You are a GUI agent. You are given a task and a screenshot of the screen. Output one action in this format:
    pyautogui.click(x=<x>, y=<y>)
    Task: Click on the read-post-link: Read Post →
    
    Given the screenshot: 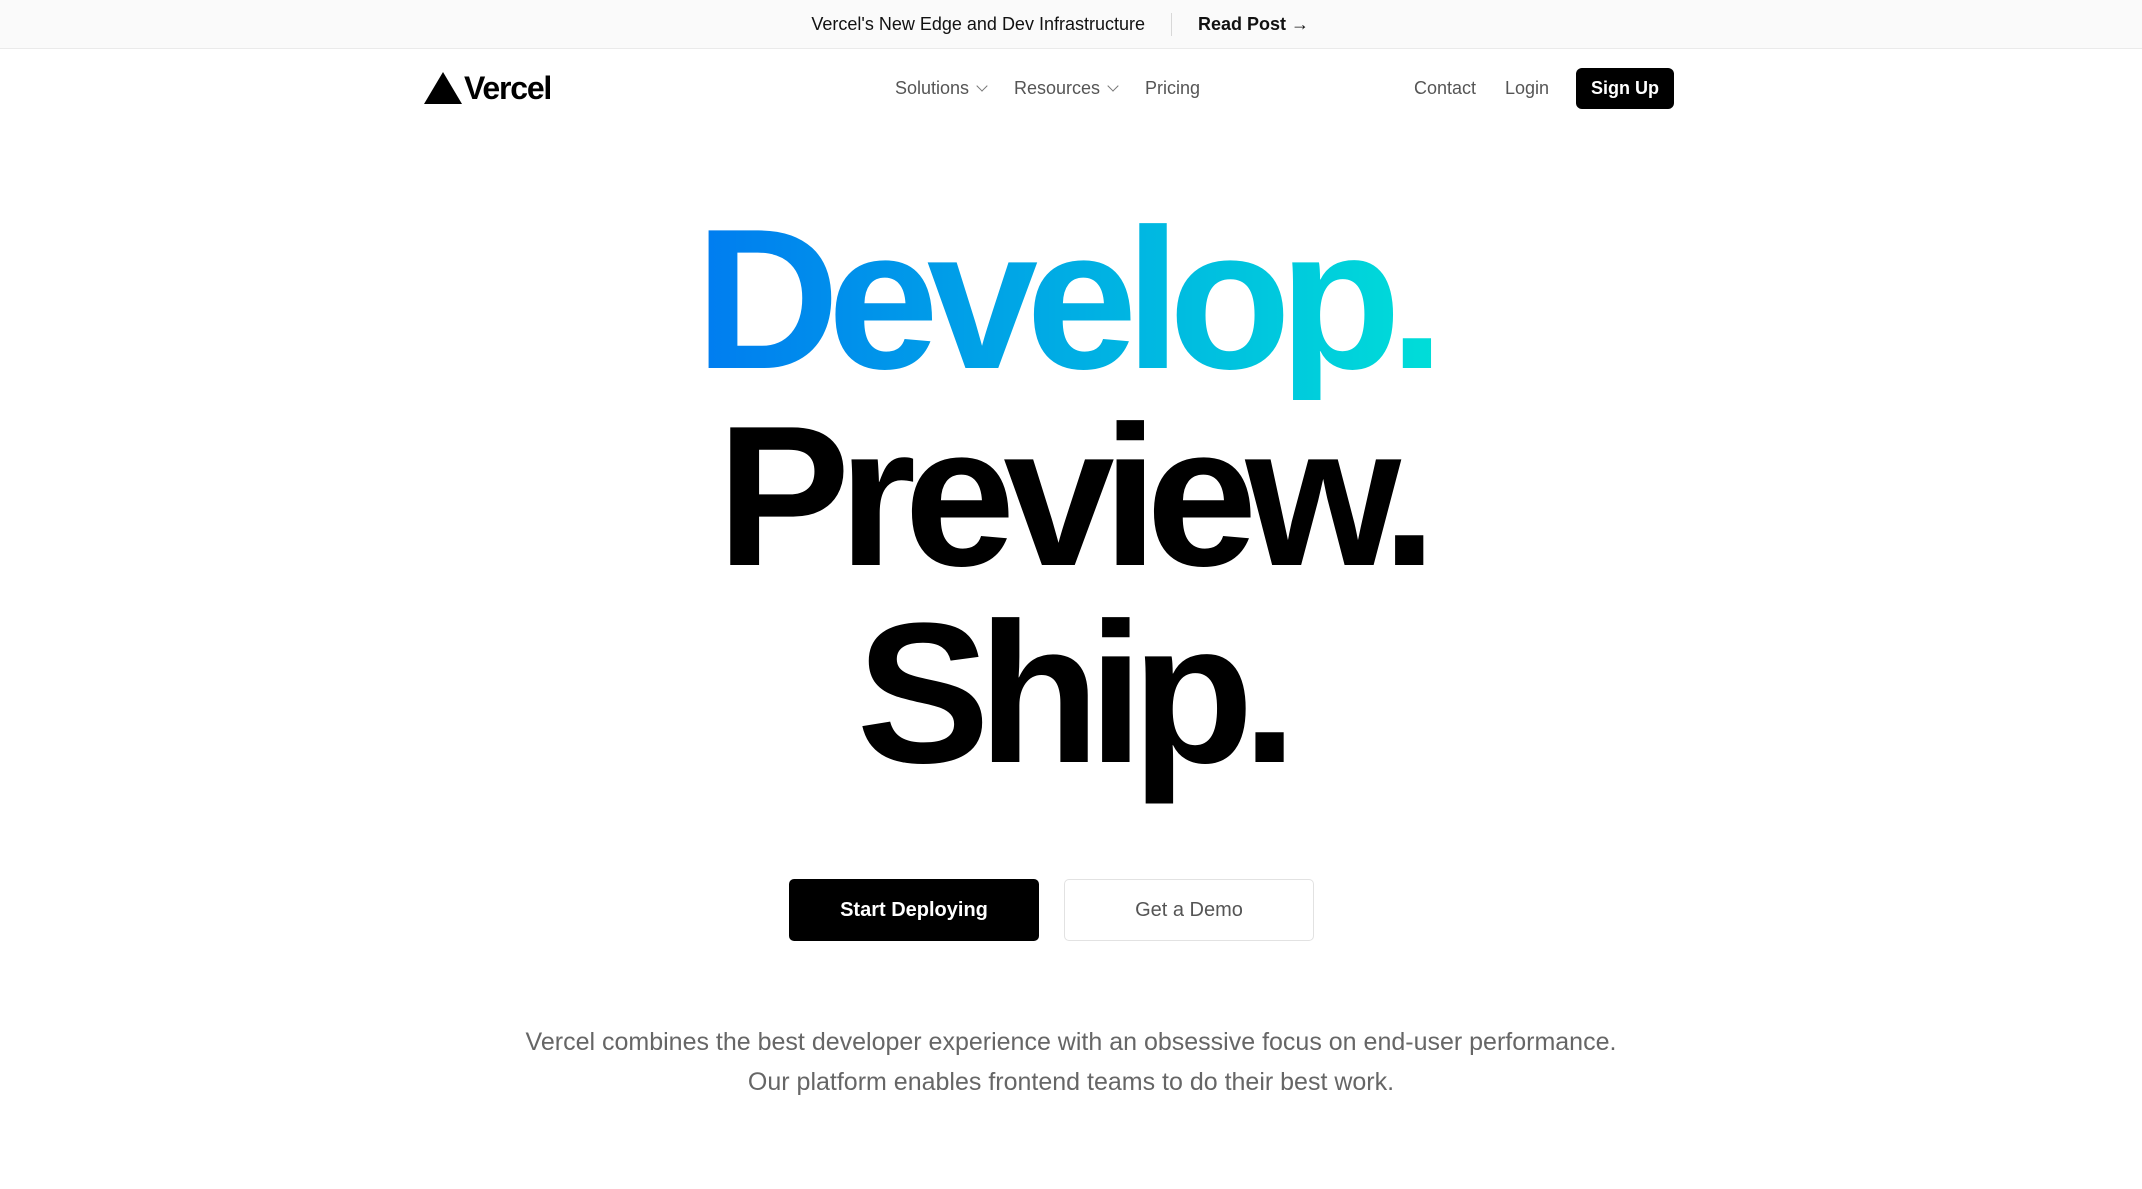 What is the action you would take?
    pyautogui.click(x=1253, y=24)
    